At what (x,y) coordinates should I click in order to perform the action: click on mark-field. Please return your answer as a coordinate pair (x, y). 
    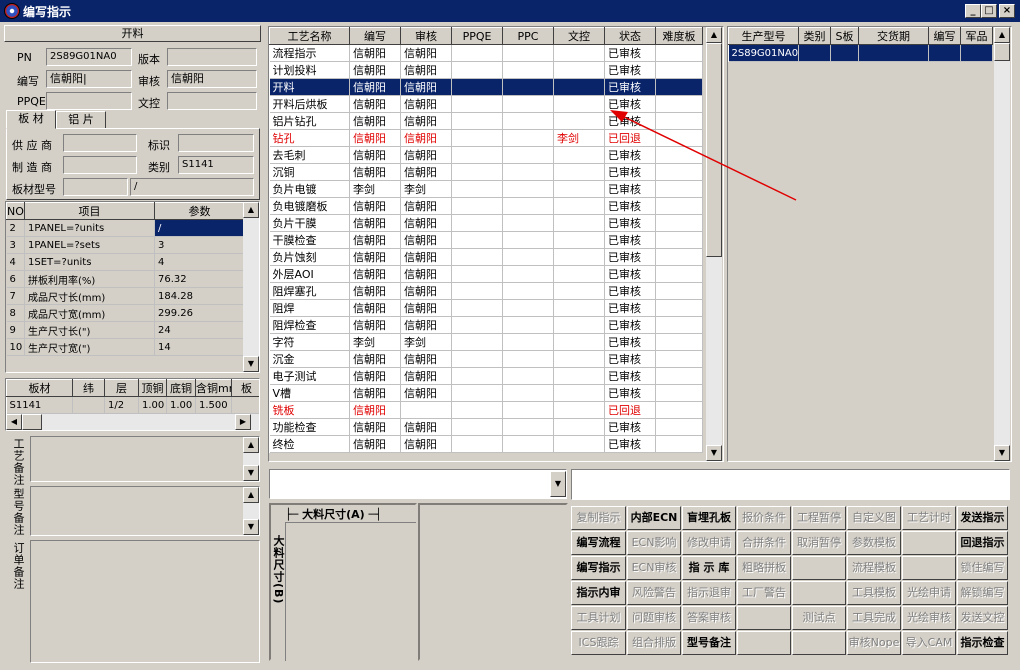
    Looking at the image, I should click on (216, 143).